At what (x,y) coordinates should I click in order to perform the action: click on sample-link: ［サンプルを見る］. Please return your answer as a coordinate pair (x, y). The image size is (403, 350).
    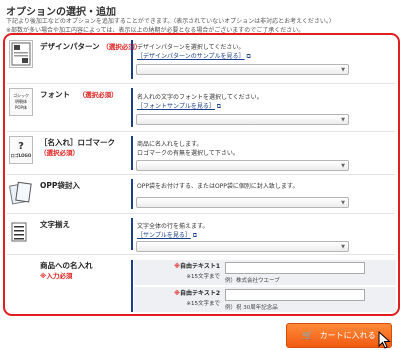
    Looking at the image, I should click on (164, 235).